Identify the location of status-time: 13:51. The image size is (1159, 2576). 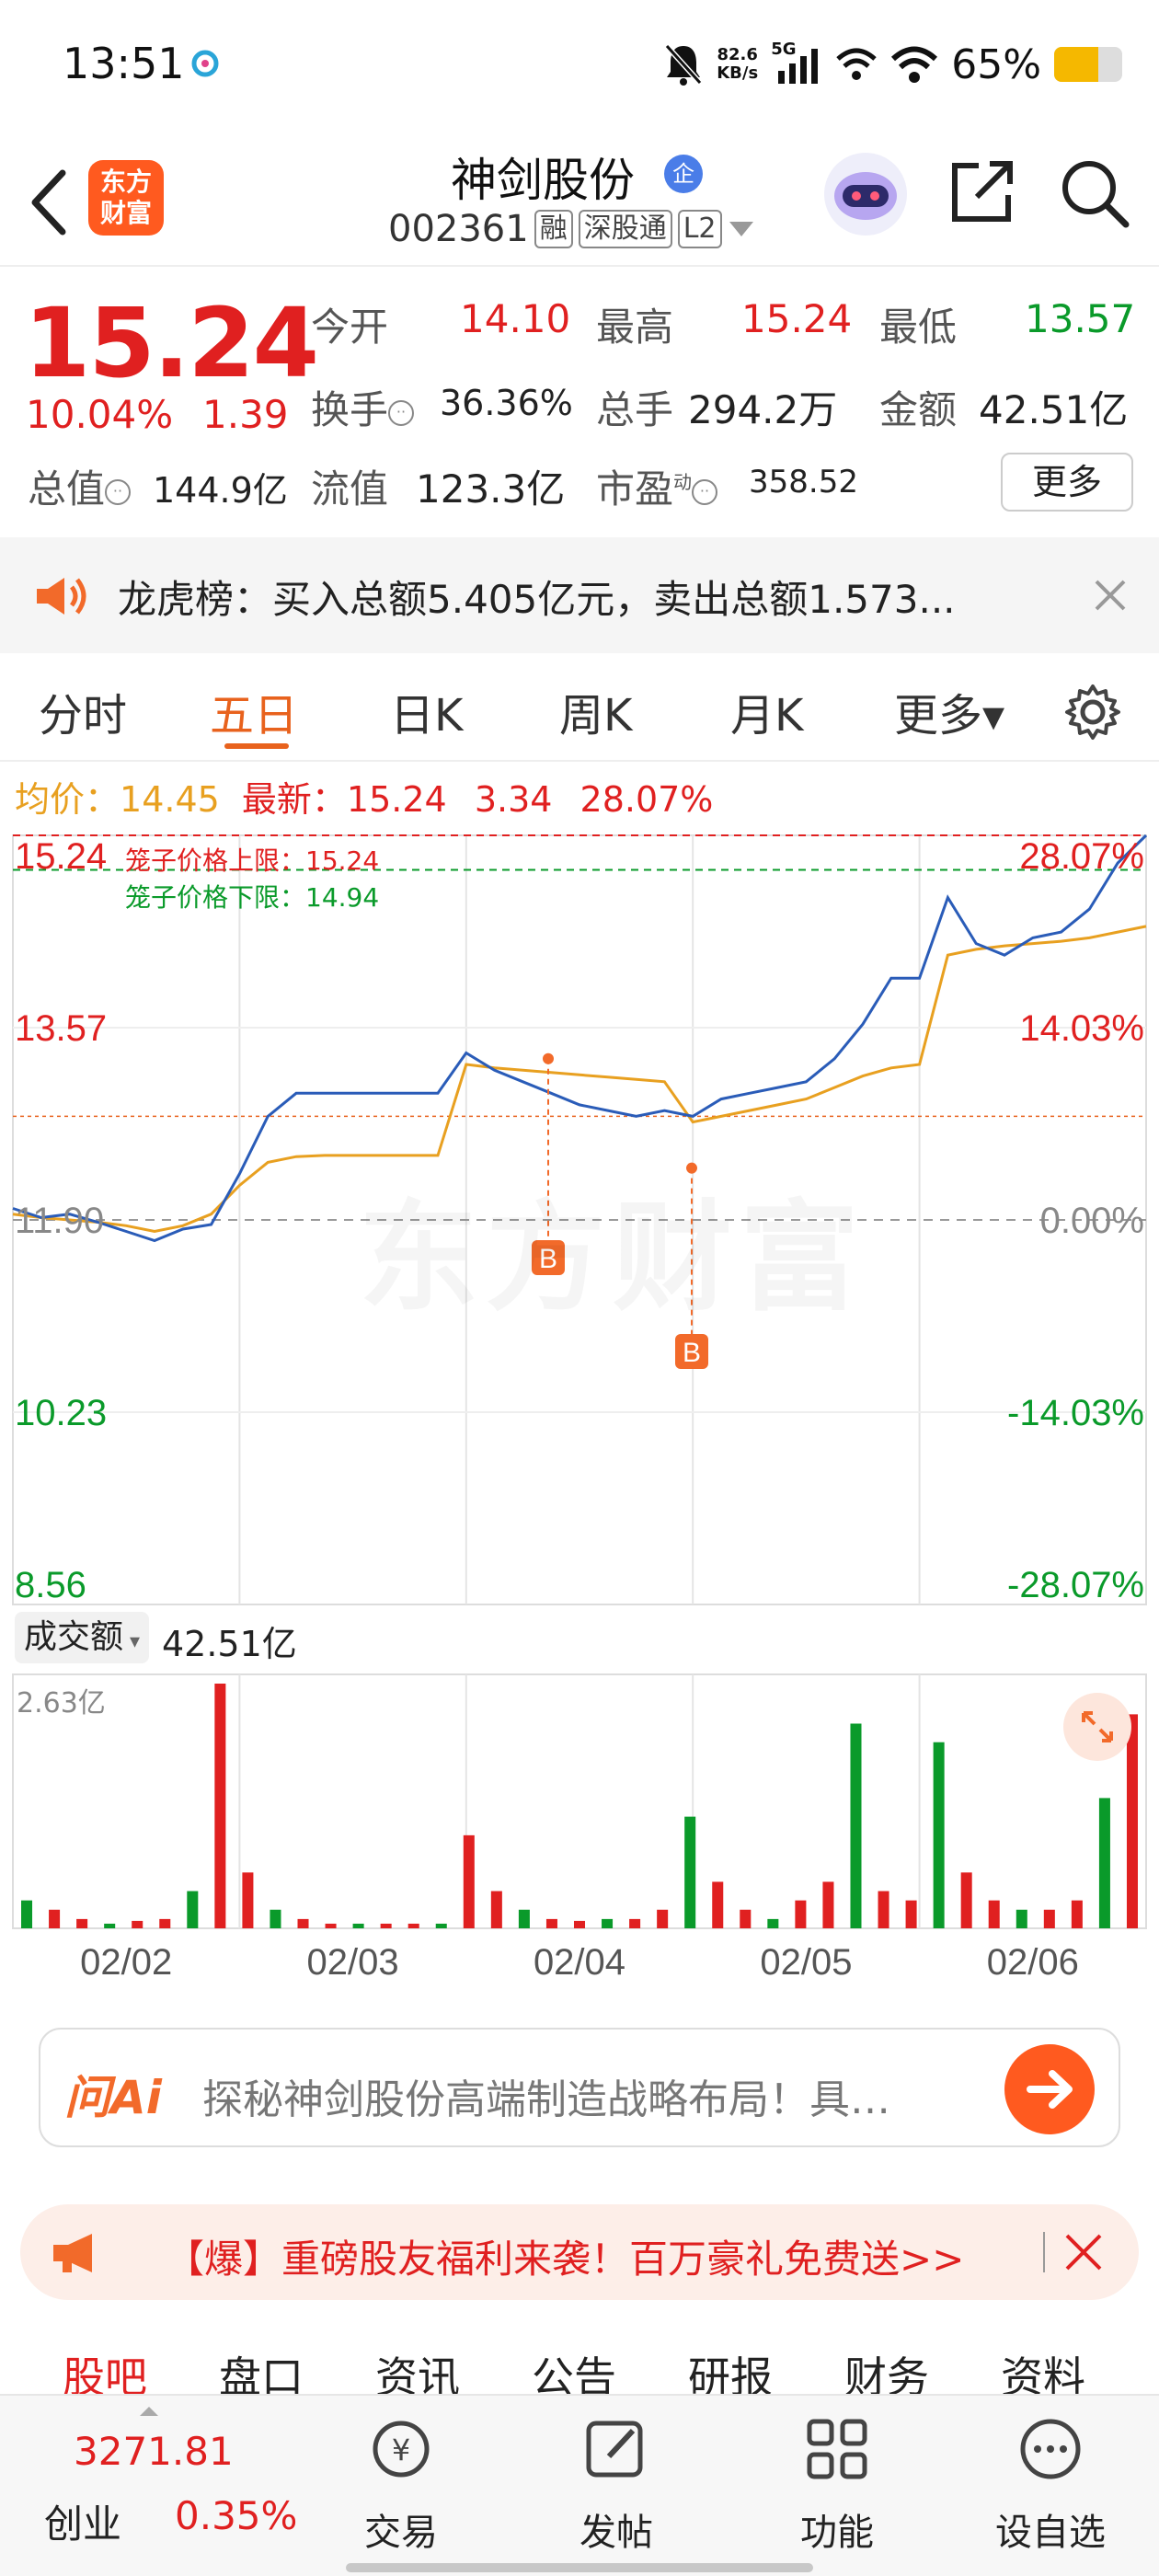
(124, 63).